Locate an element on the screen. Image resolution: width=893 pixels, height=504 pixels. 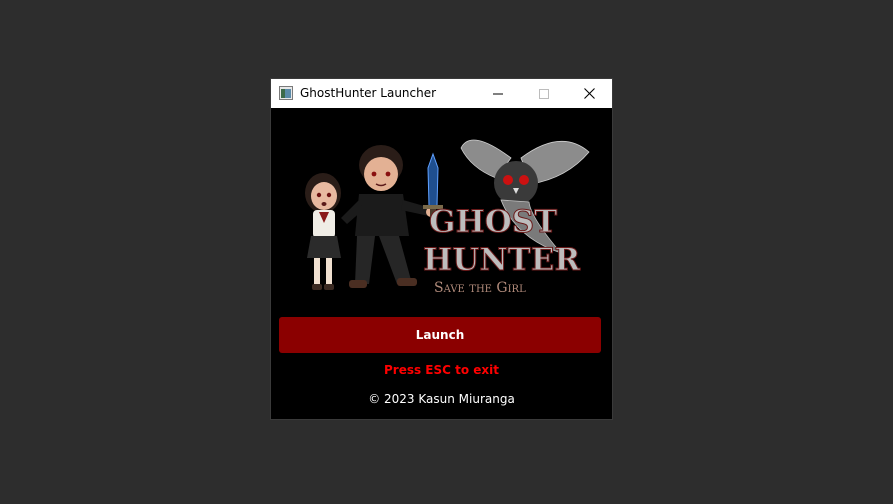
maximize-button is located at coordinates (544, 93).